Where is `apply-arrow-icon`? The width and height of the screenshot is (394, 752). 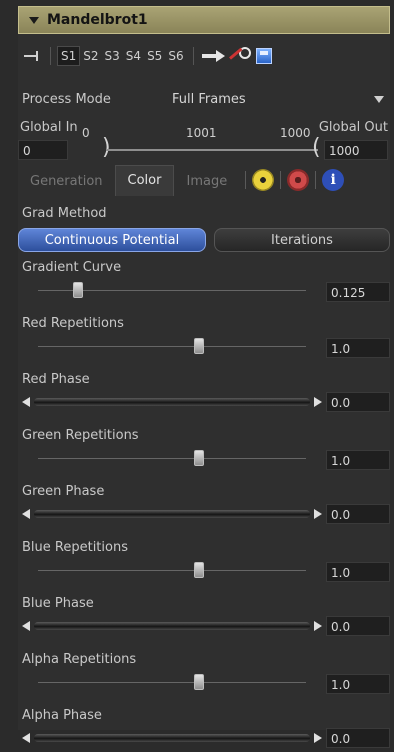 apply-arrow-icon is located at coordinates (214, 56).